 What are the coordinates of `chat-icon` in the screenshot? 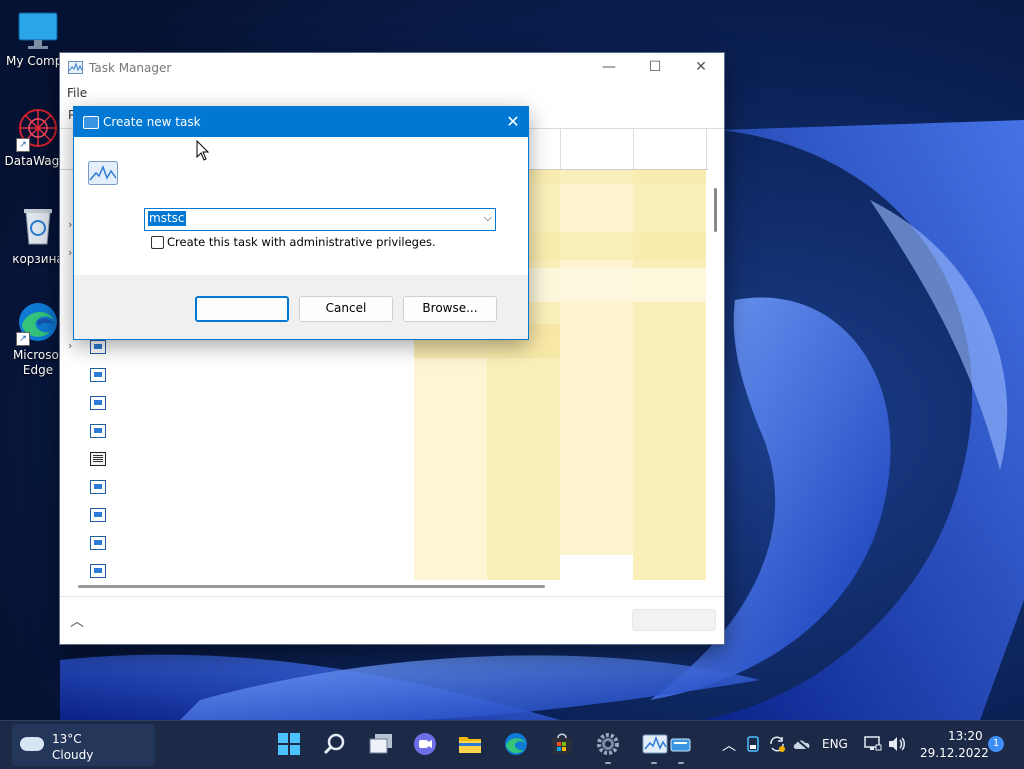 It's located at (425, 744).